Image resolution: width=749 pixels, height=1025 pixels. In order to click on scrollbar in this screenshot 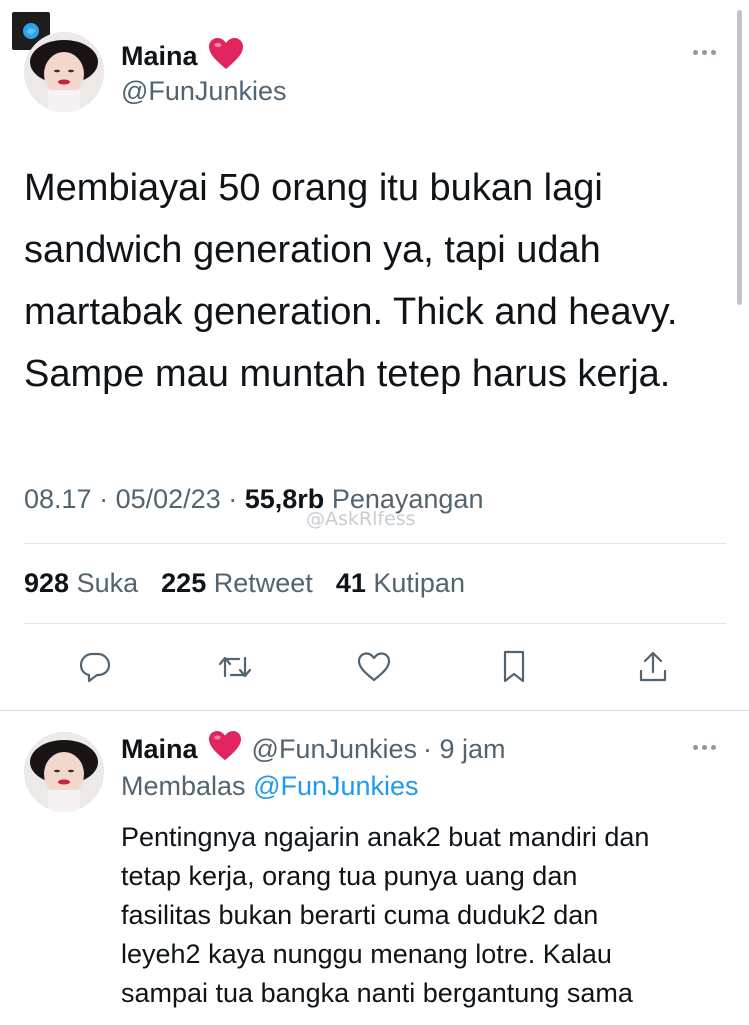, I will do `click(739, 157)`.